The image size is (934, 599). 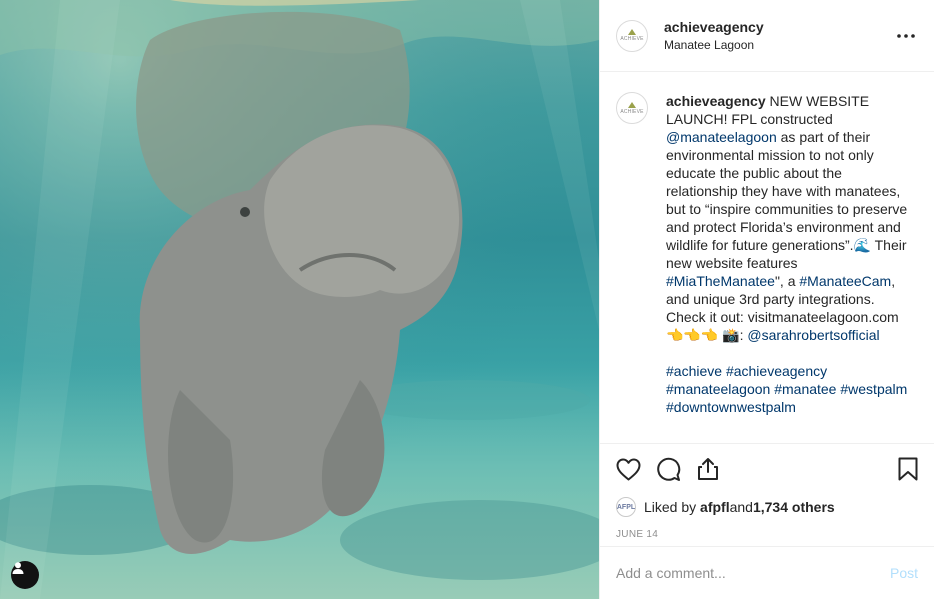 I want to click on heart-icon, so click(x=628, y=469).